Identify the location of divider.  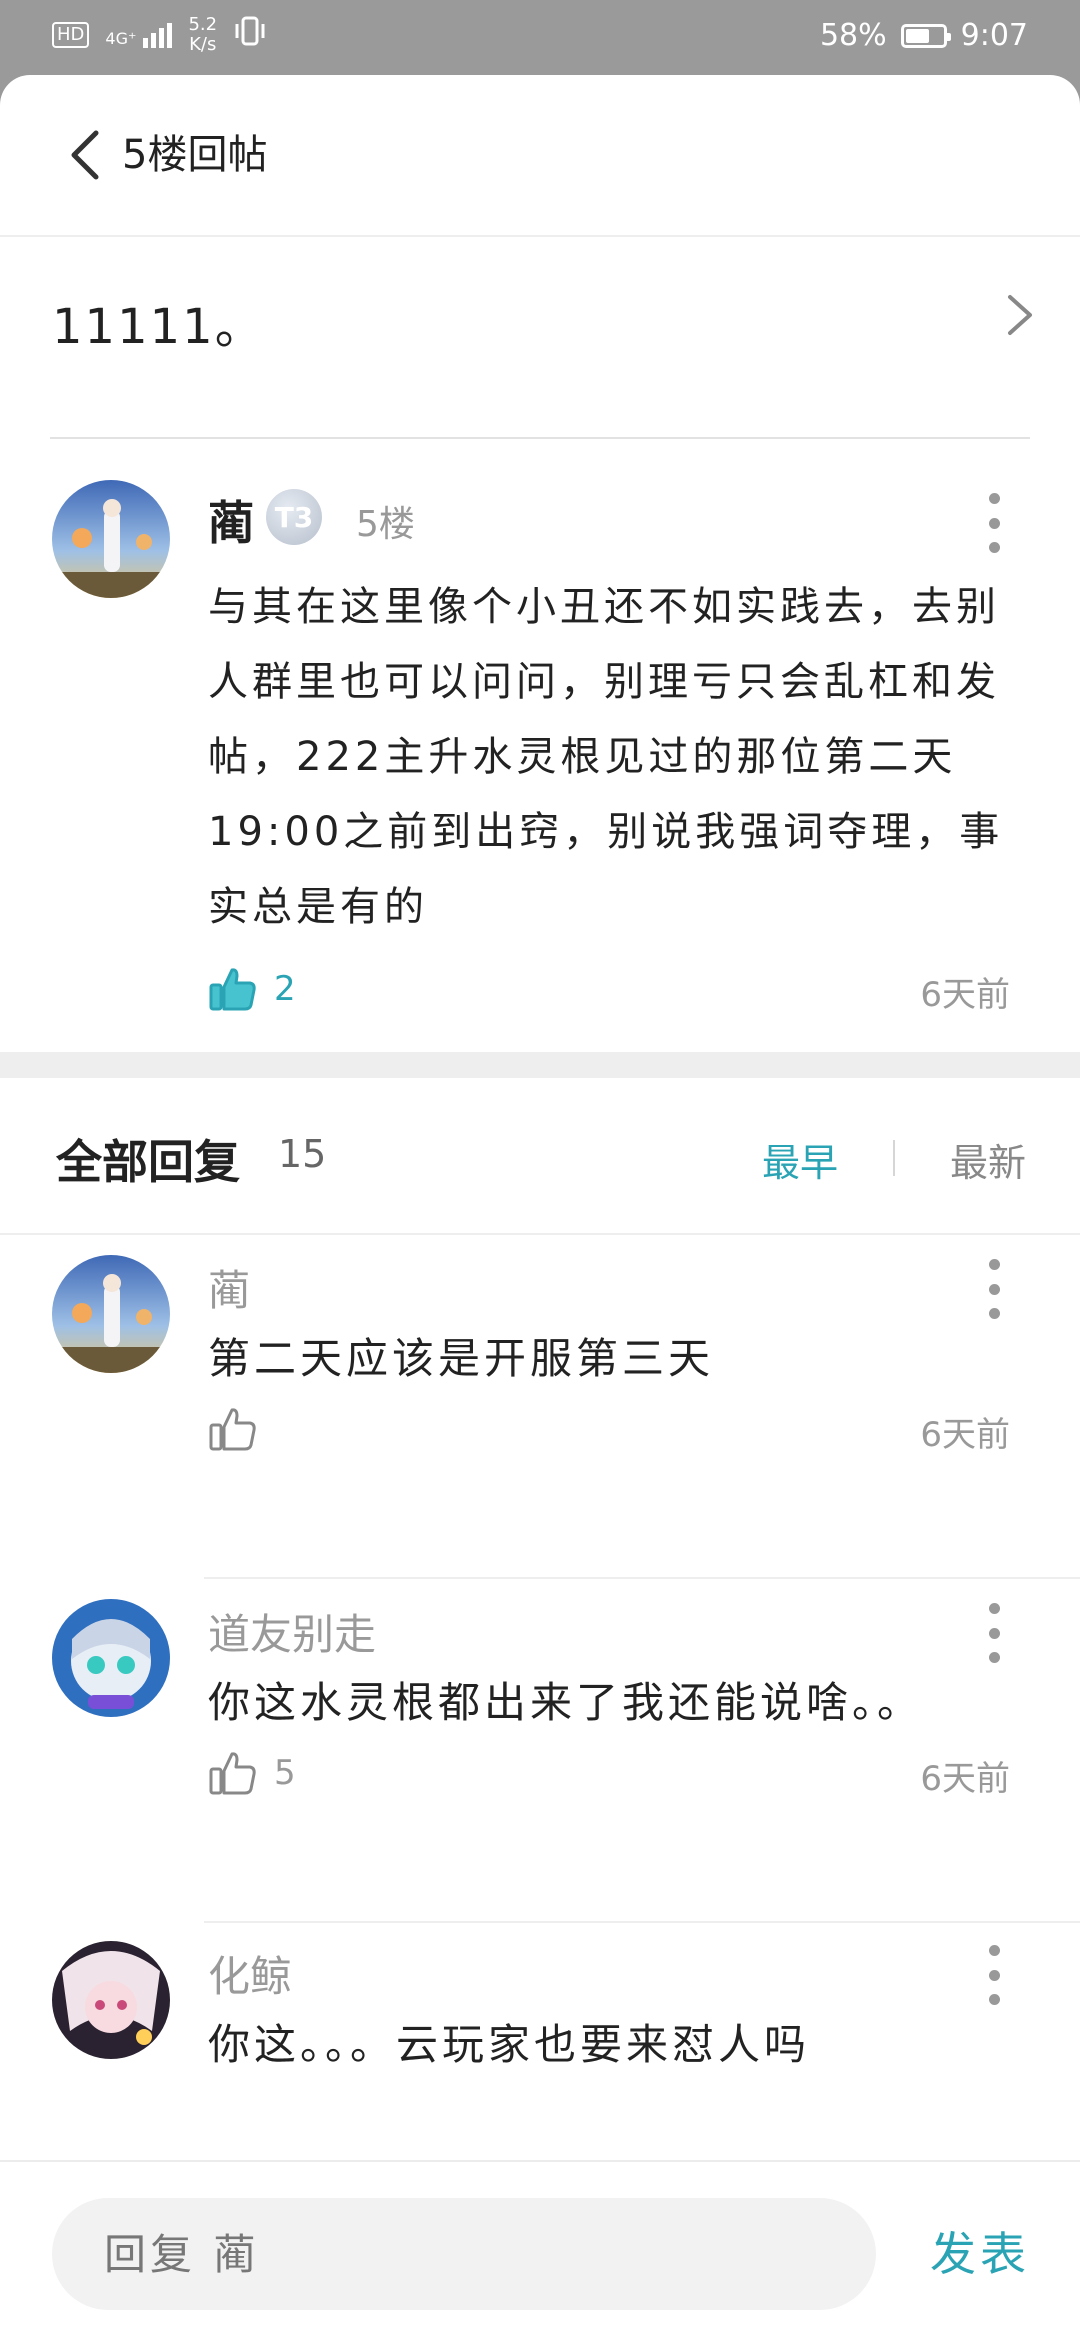
(540, 438).